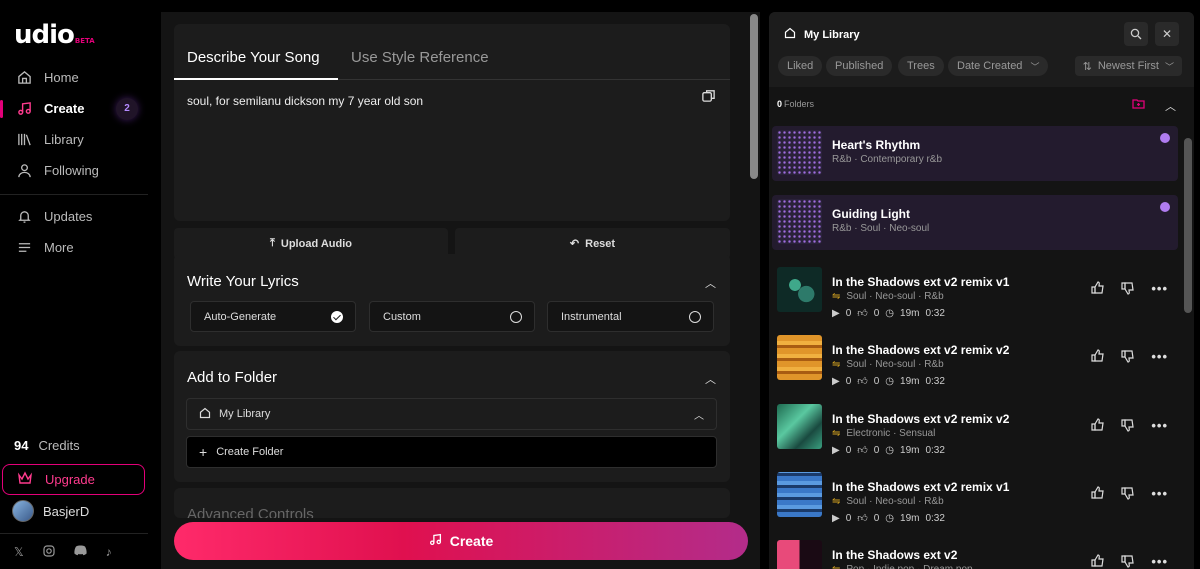 Image resolution: width=1200 pixels, height=569 pixels. Describe the element at coordinates (73, 479) in the screenshot. I see `upgrade-button: Upgrade` at that location.